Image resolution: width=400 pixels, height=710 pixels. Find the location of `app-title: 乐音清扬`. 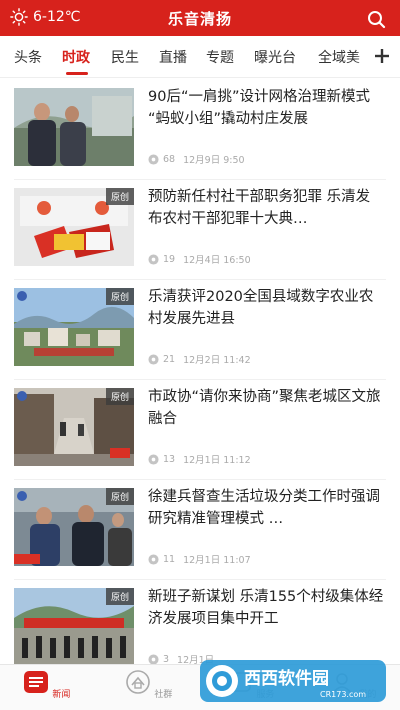

app-title: 乐音清扬 is located at coordinates (199, 19).